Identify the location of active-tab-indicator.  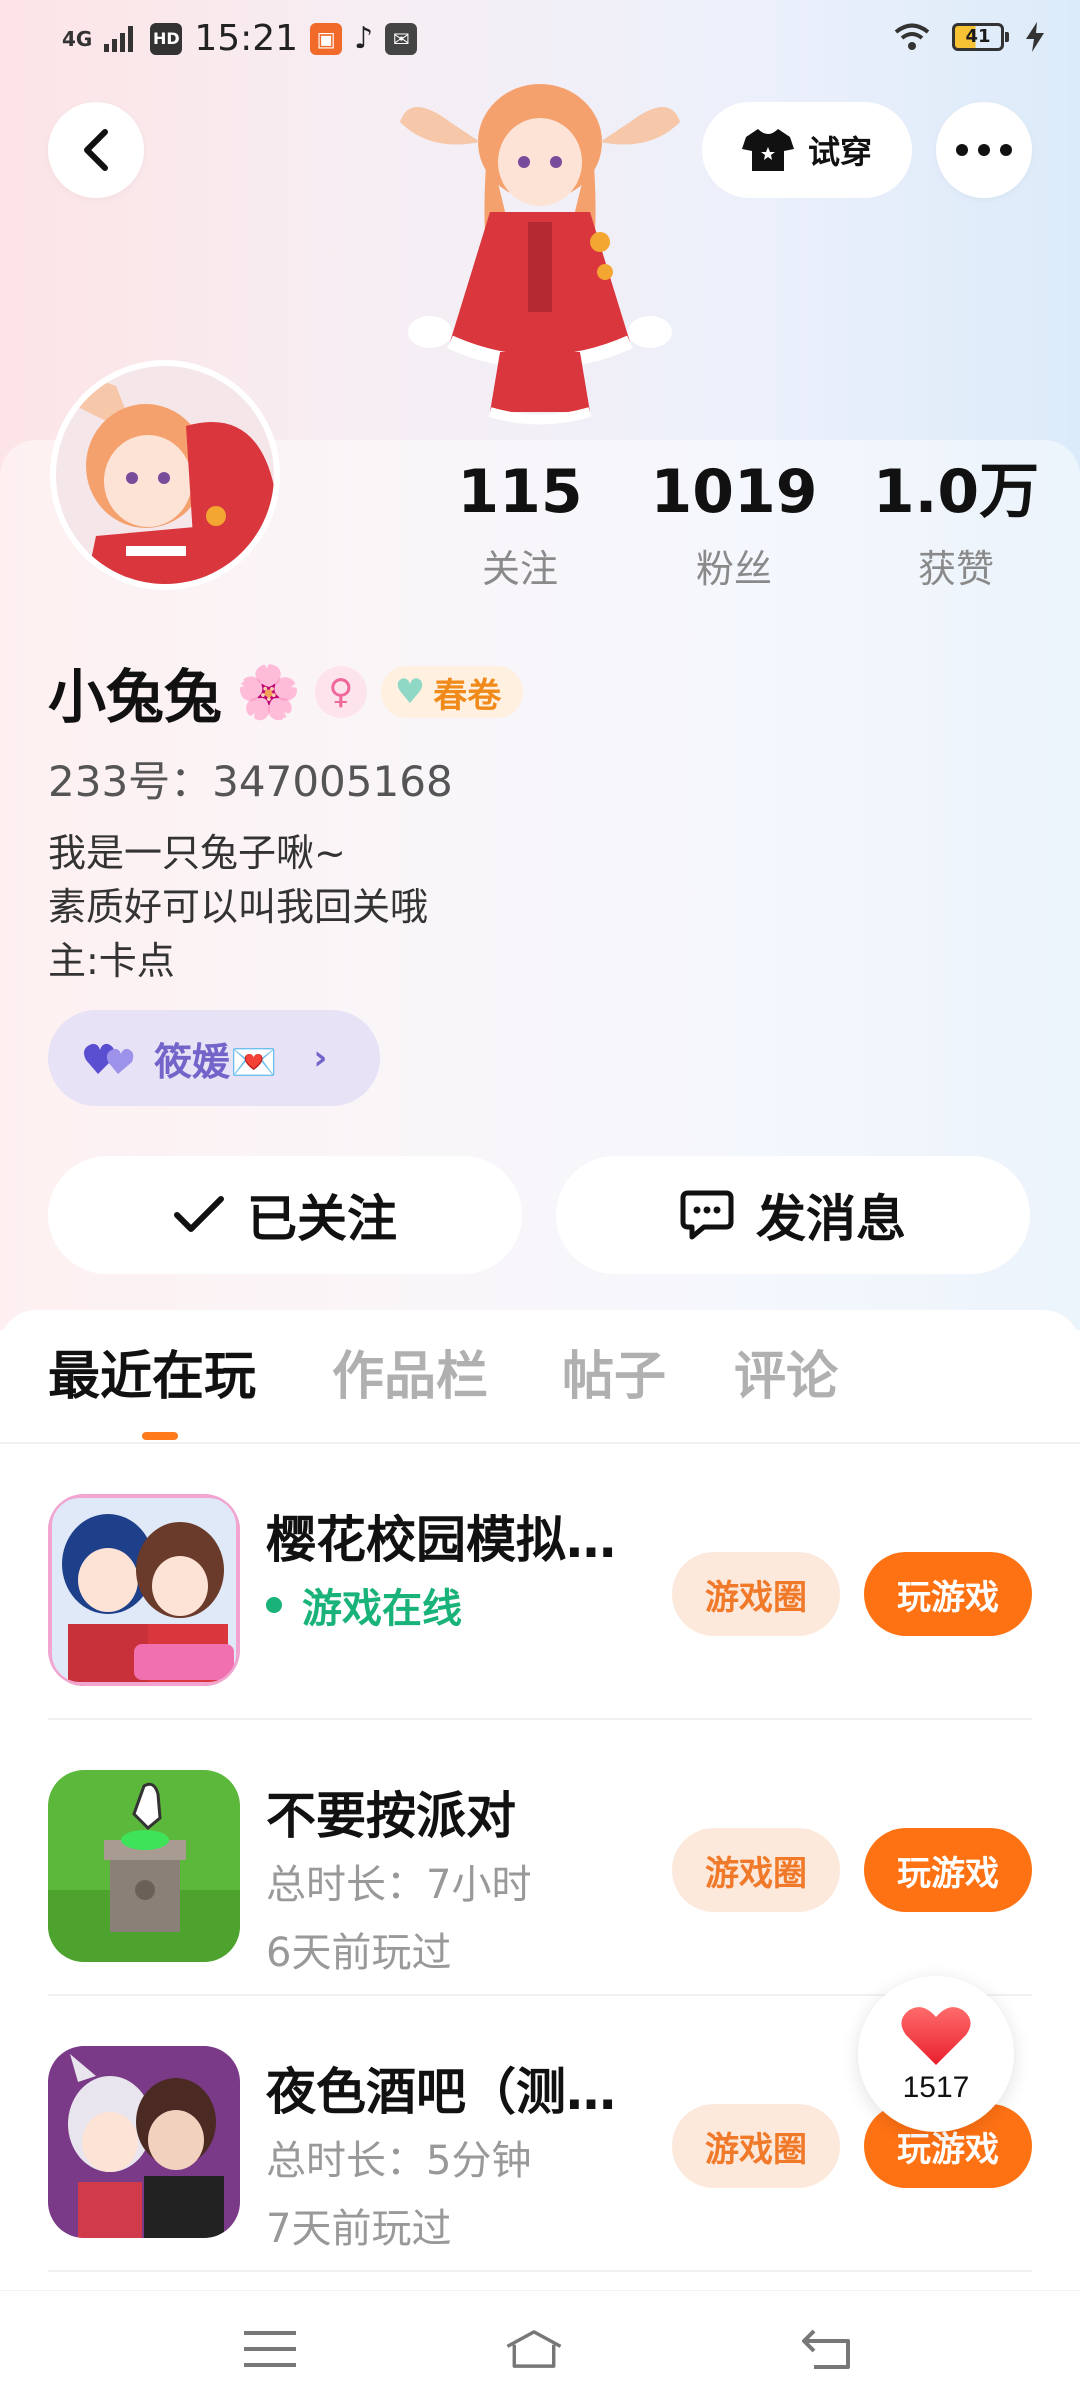
(160, 1436).